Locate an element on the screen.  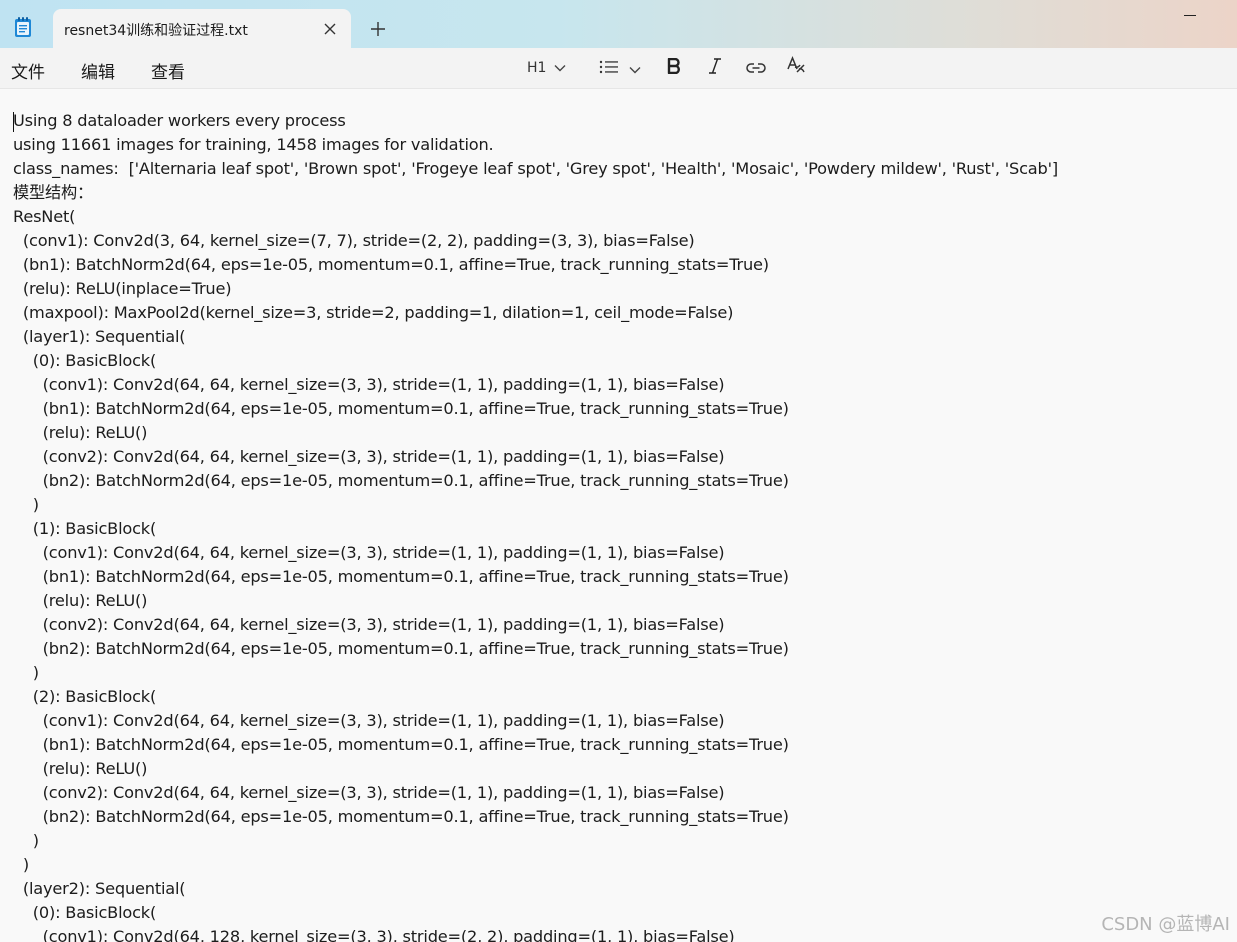
heading-dropdown: H1 is located at coordinates (546, 68).